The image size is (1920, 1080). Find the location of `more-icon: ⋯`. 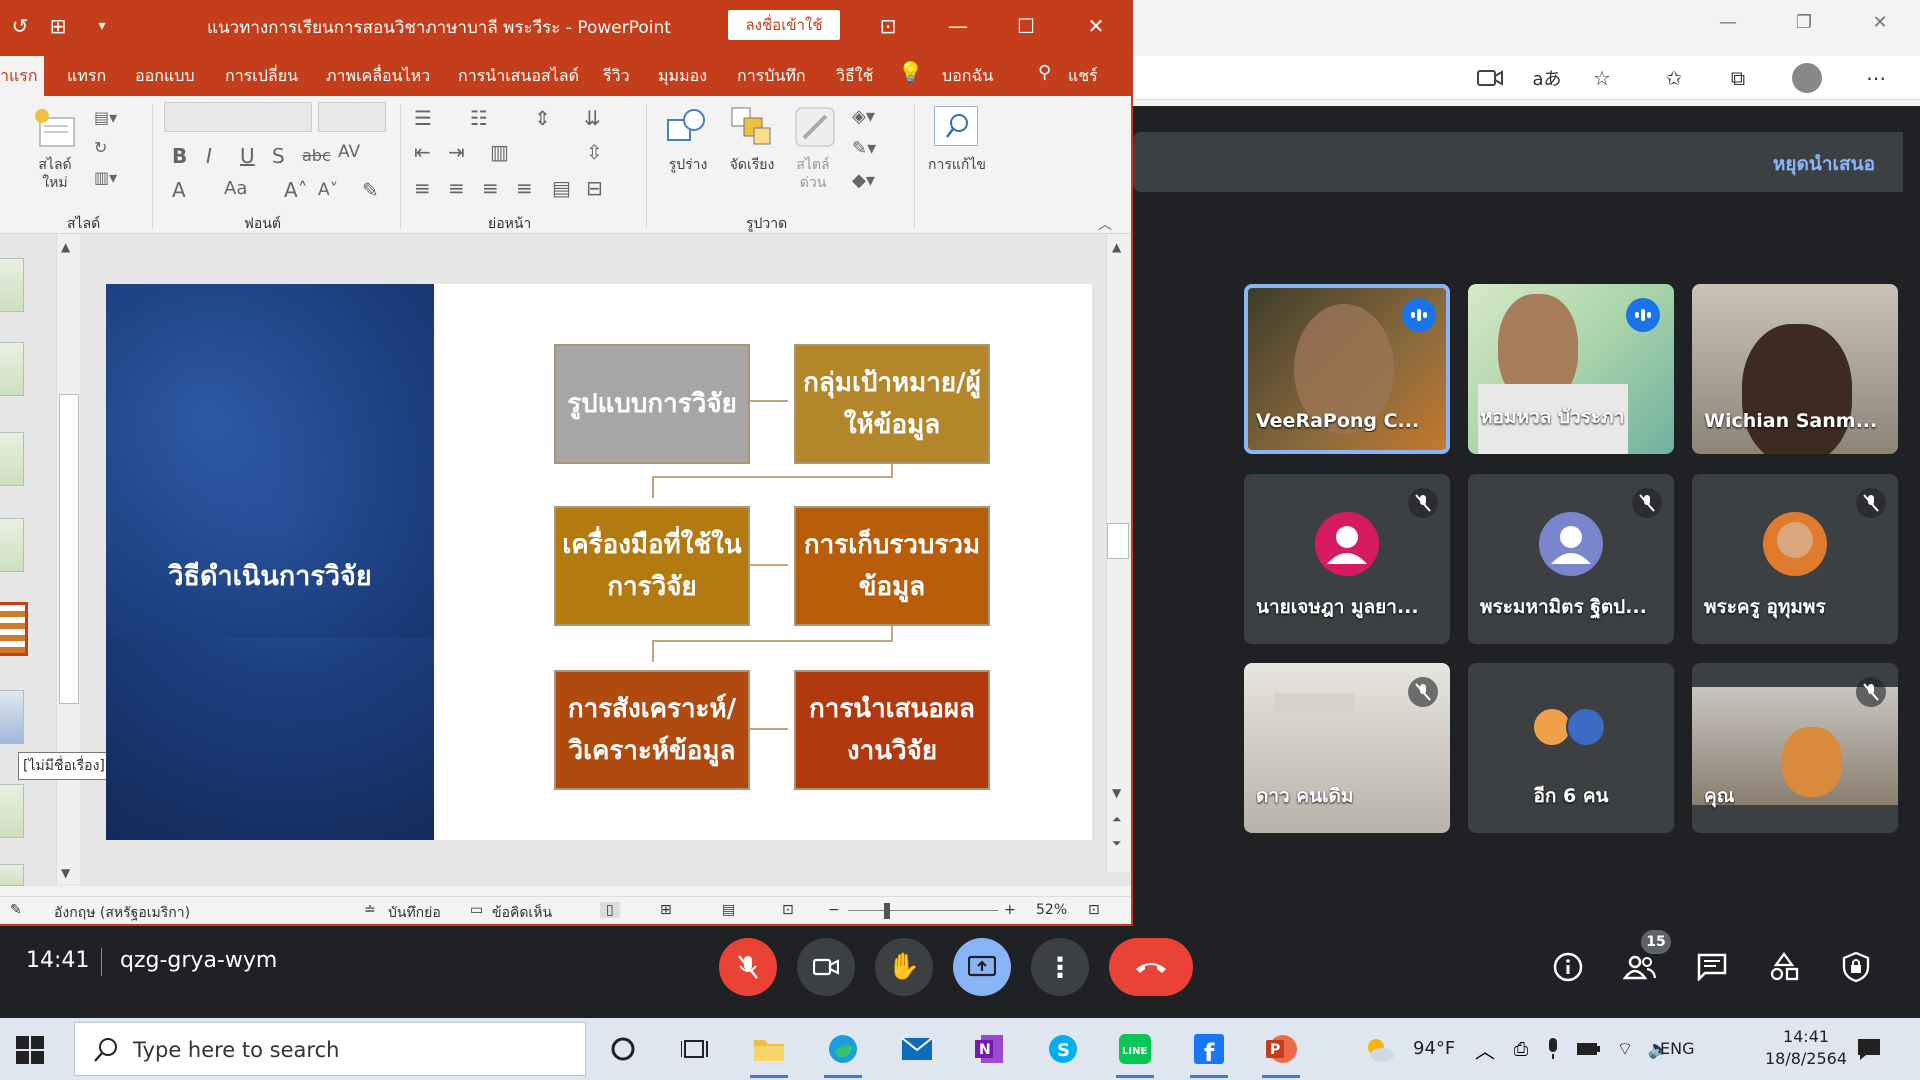

more-icon: ⋯ is located at coordinates (1876, 78).